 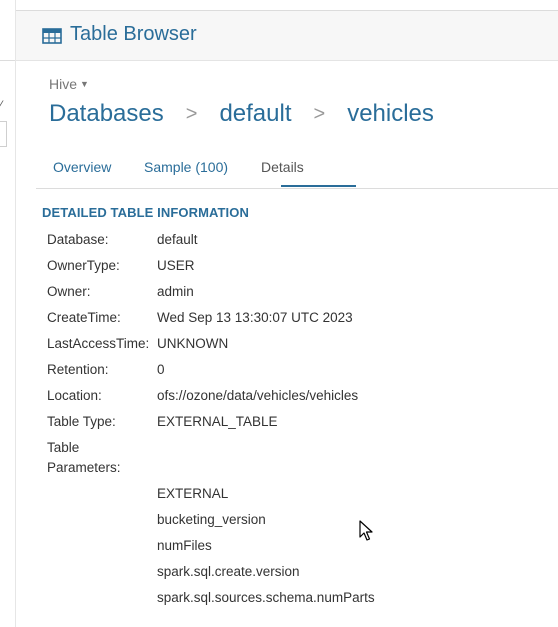 What do you see at coordinates (84, 84) in the screenshot?
I see `chevron-down-icon: ▼` at bounding box center [84, 84].